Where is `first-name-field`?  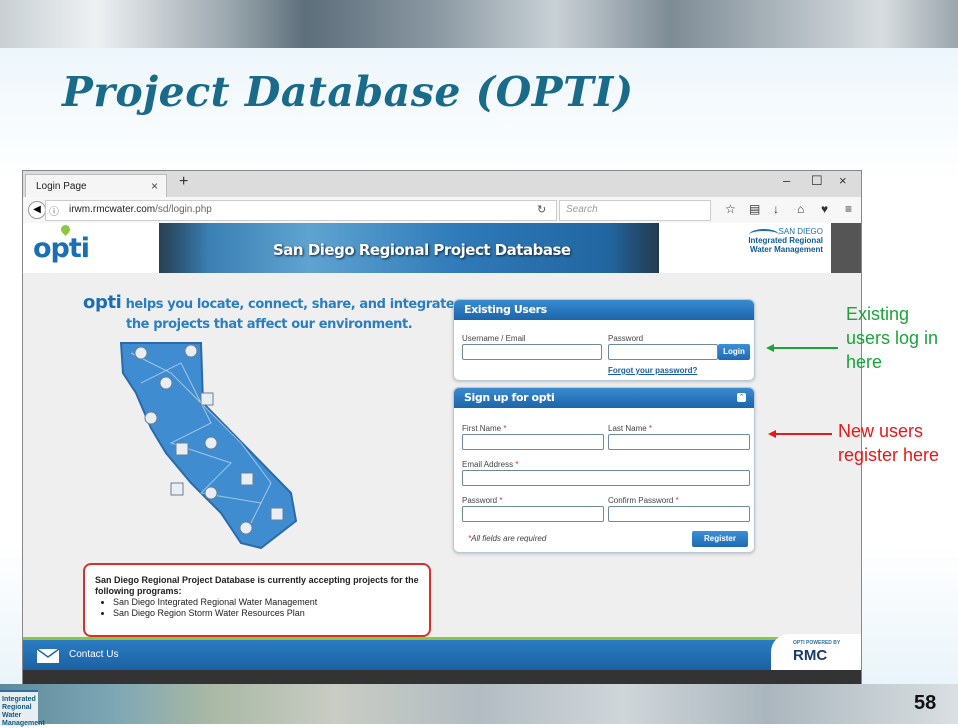 first-name-field is located at coordinates (533, 442).